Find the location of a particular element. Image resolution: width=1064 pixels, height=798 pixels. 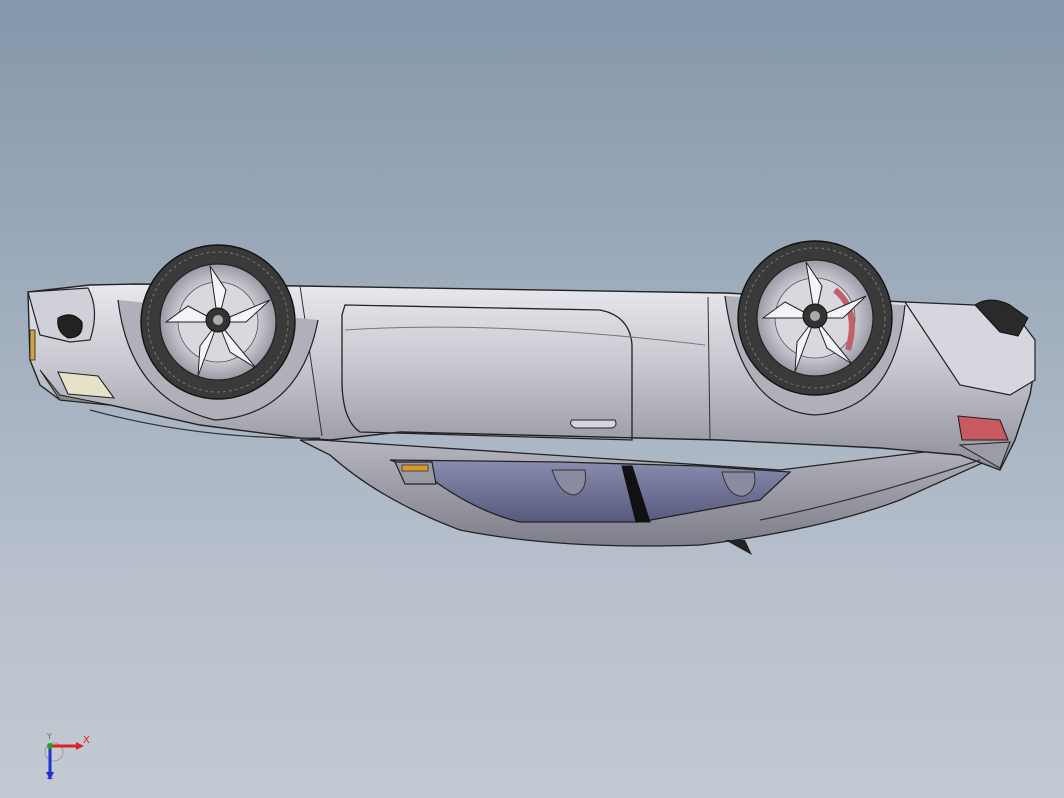

axis-y-label: Y is located at coordinates (49, 736).